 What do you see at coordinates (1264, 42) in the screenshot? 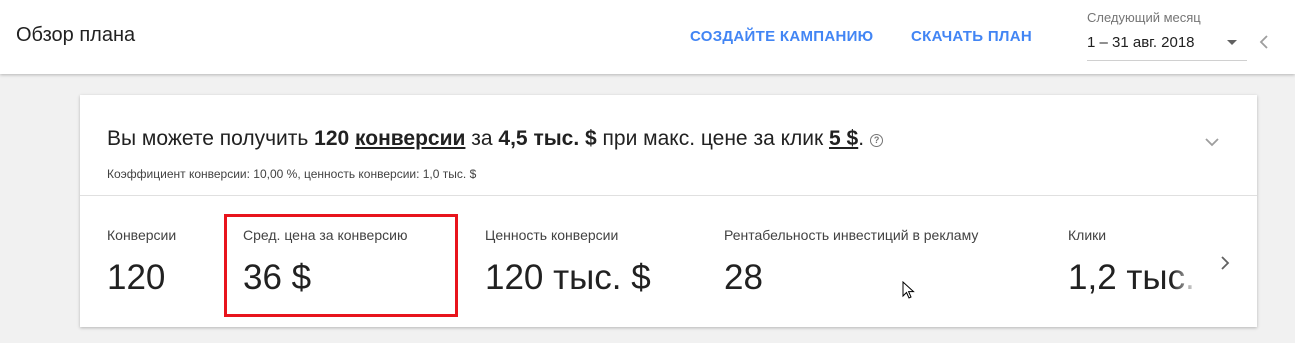
I see `chevron-left-icon` at bounding box center [1264, 42].